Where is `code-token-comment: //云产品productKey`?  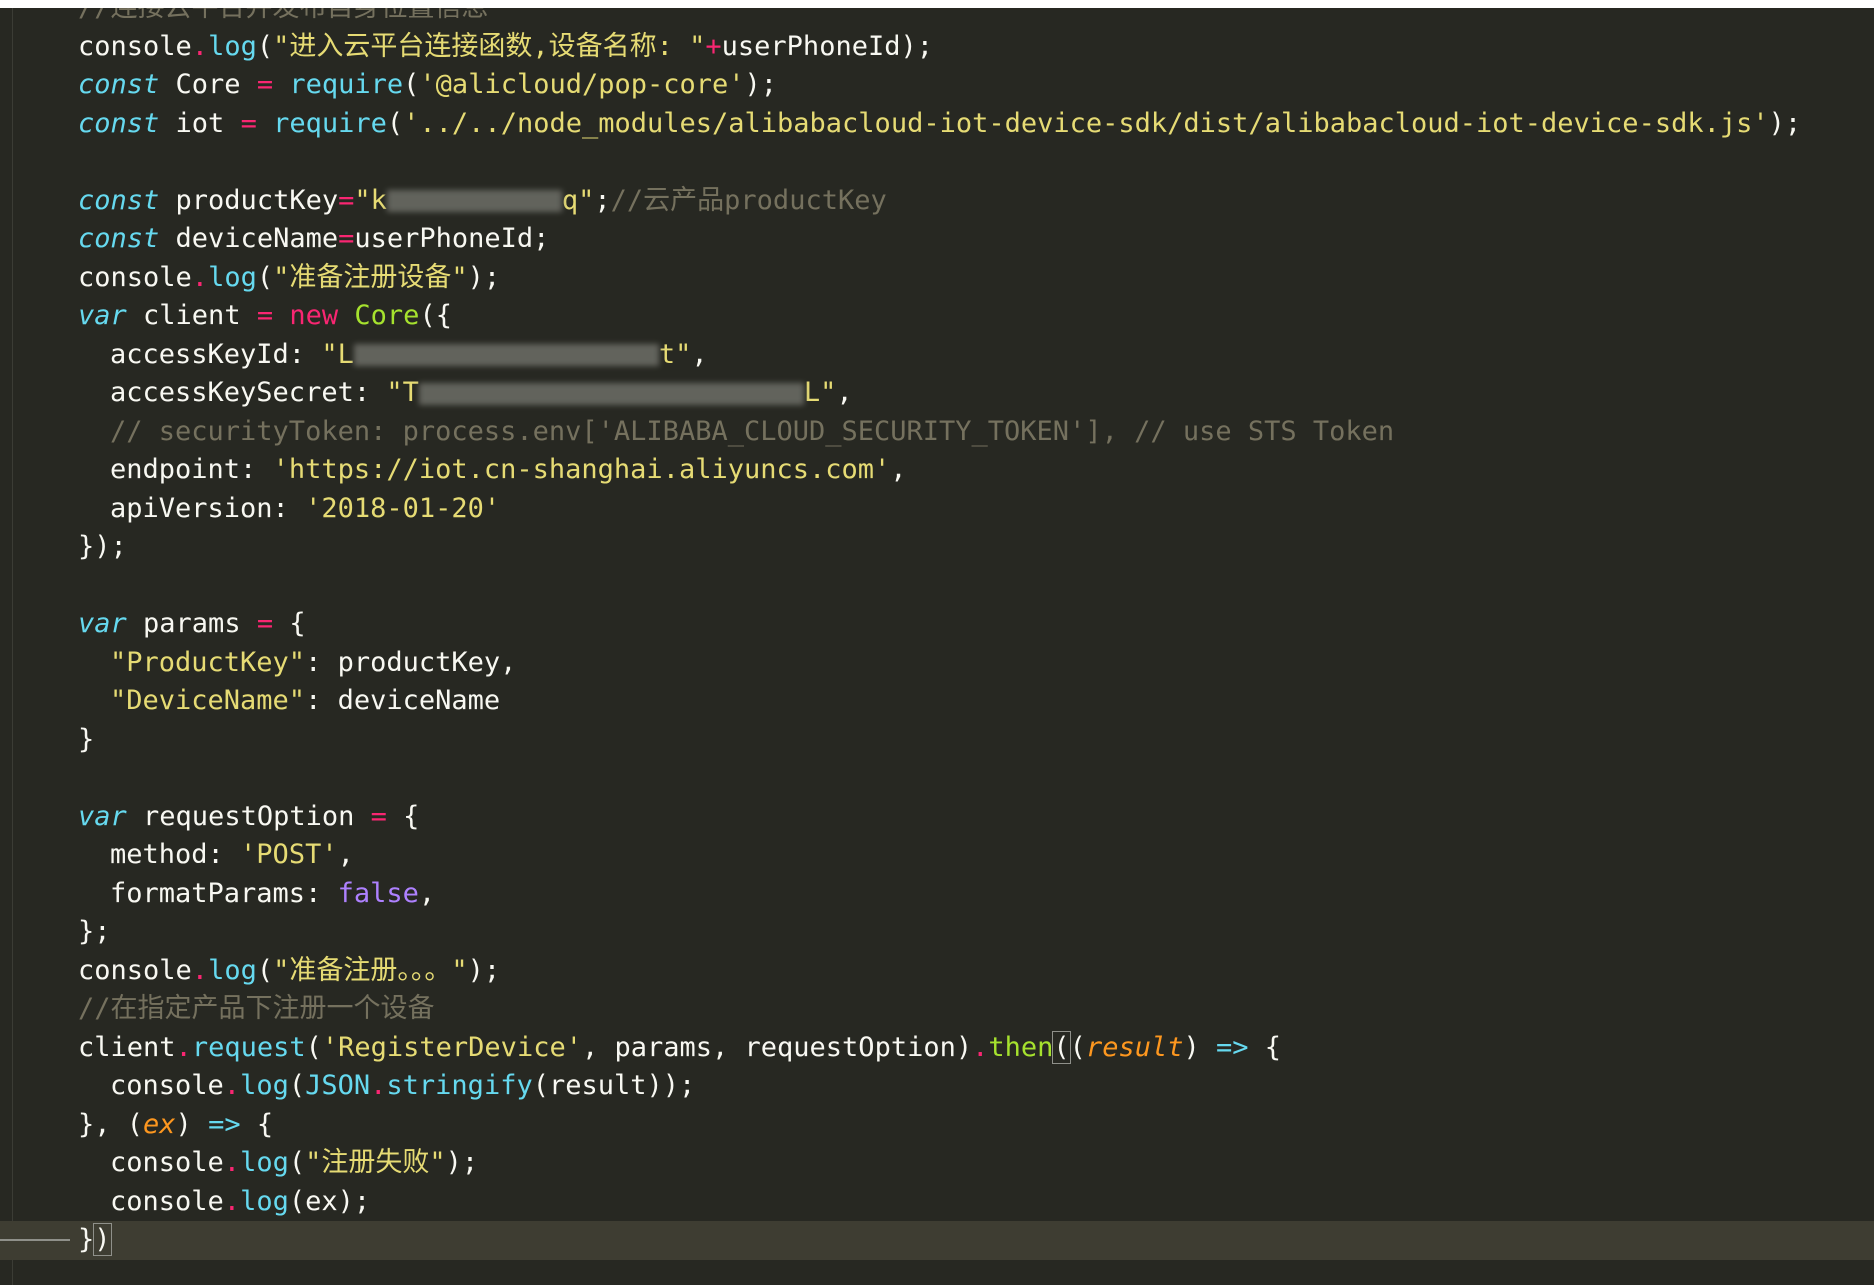
code-token-comment: //云产品productKey is located at coordinates (748, 200).